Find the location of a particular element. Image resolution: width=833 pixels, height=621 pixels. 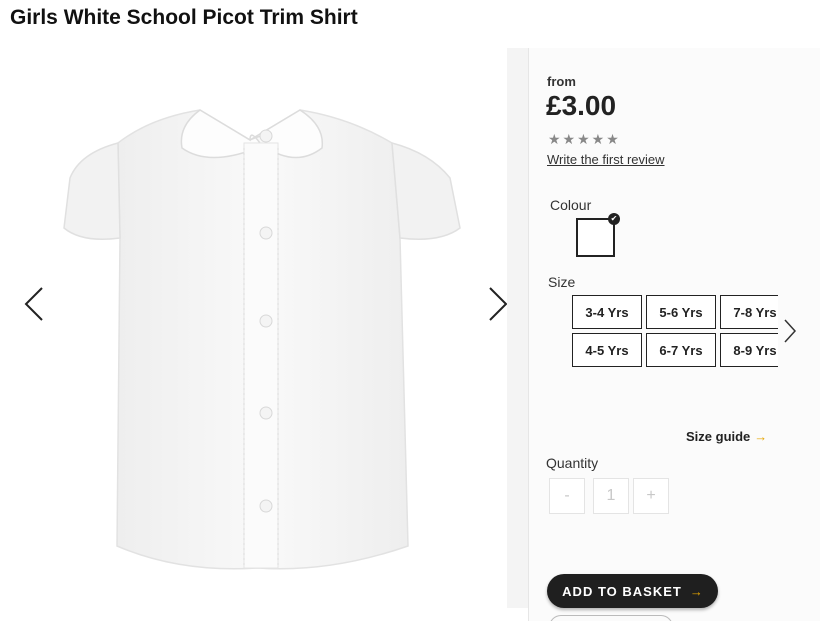

size-option-8-9: 8-9 Yrs is located at coordinates (749, 350).